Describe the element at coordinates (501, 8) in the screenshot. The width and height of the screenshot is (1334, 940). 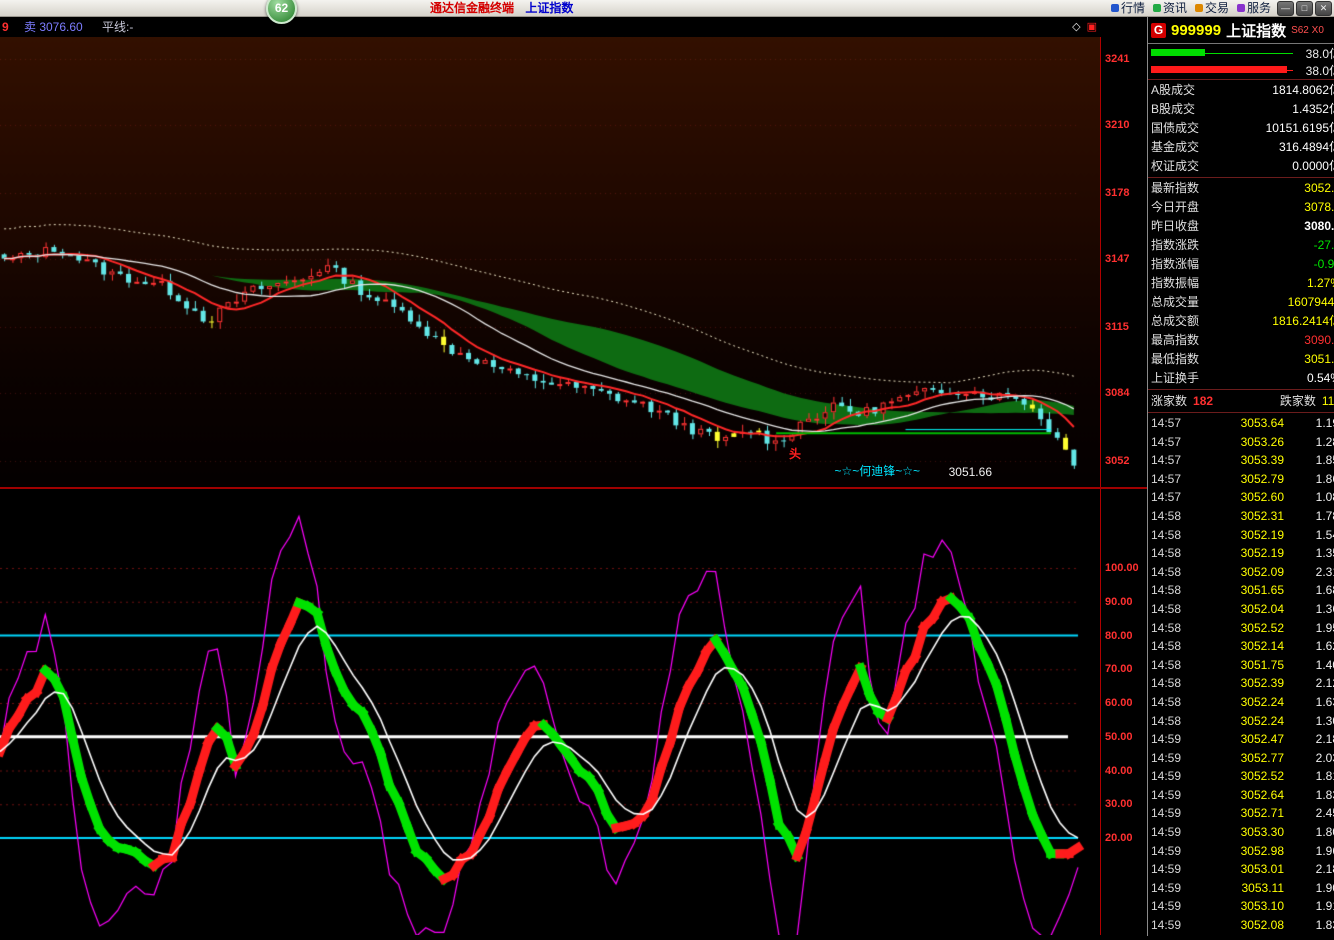
I see `window-title: 通达信金融终端 上证指数` at that location.